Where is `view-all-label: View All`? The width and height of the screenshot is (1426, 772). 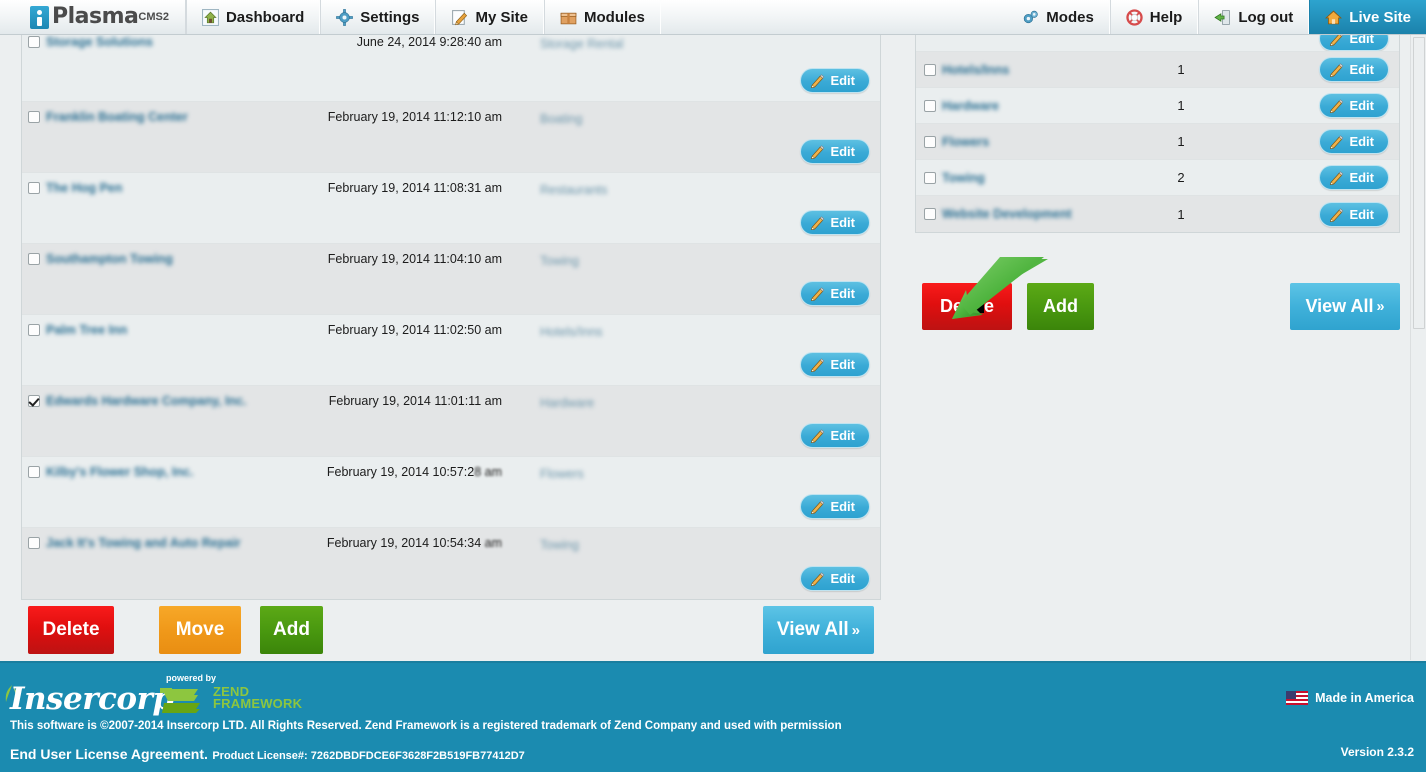 view-all-label: View All is located at coordinates (812, 629).